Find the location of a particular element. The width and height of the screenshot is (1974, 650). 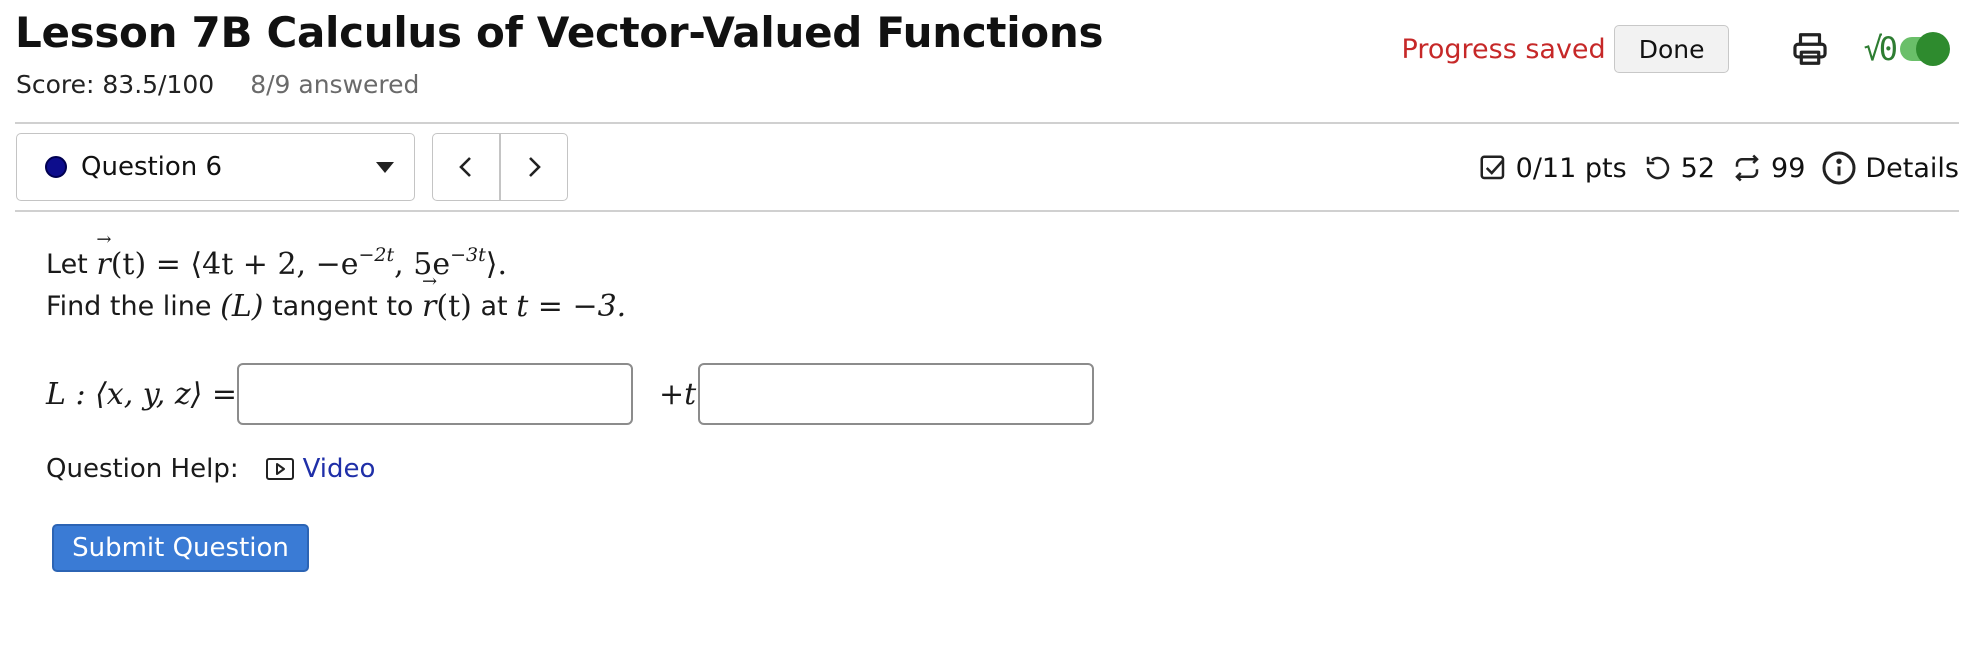

score-text: Score: 83.5/100 is located at coordinates (115, 84).